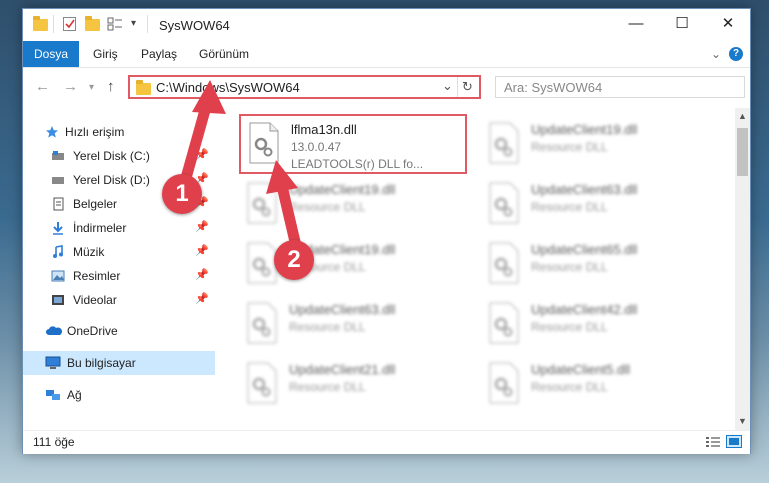 Image resolution: width=769 pixels, height=483 pixels. I want to click on details-view-icon, so click(713, 442).